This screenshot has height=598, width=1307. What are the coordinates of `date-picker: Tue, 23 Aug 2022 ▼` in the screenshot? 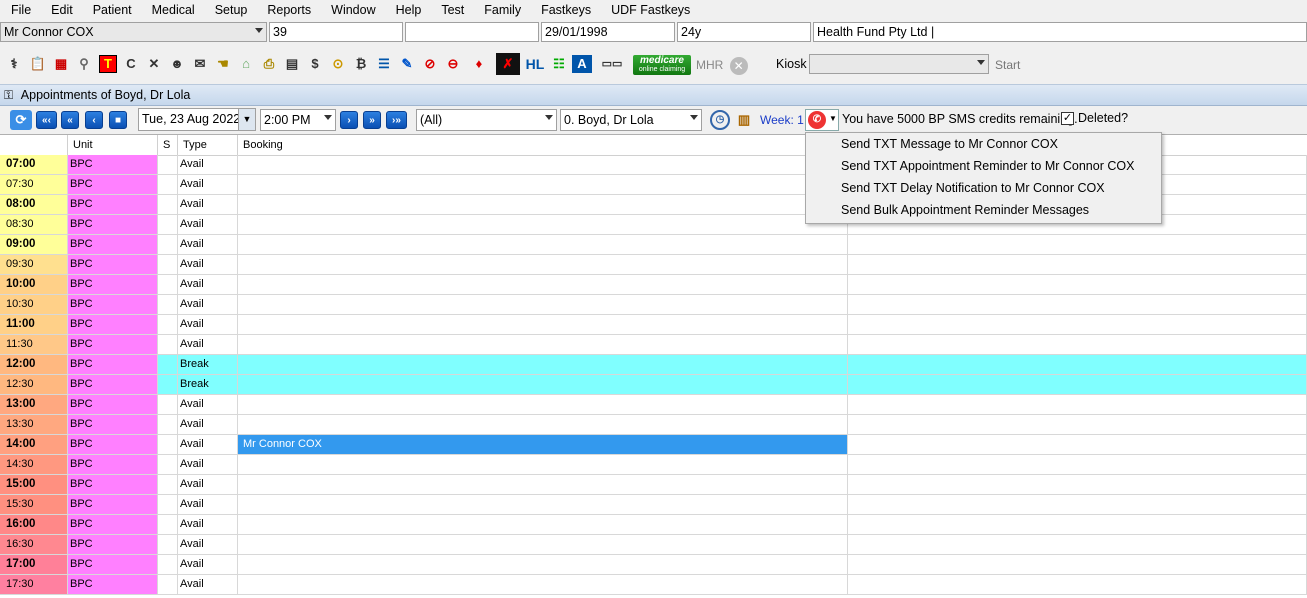 It's located at (197, 119).